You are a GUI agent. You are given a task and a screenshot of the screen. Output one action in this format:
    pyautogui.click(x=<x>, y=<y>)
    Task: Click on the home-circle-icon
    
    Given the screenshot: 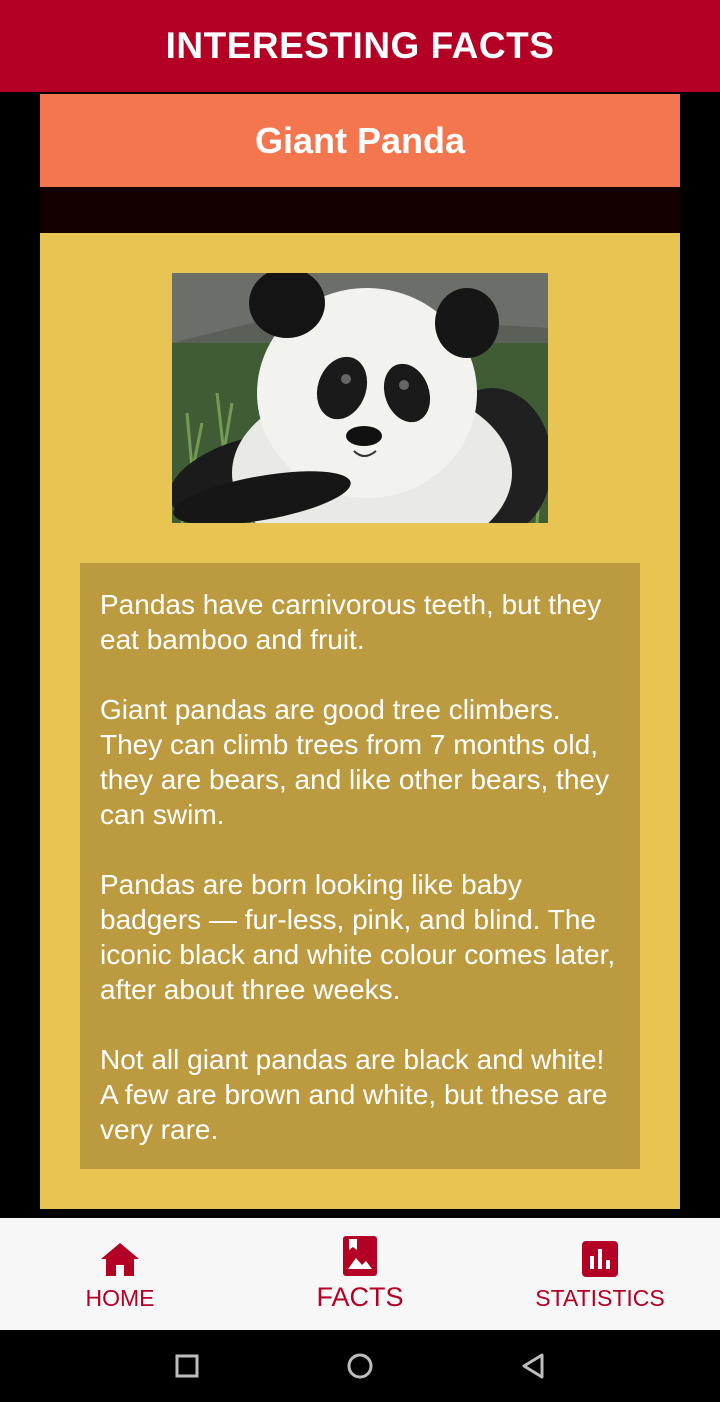 What is the action you would take?
    pyautogui.click(x=360, y=1366)
    